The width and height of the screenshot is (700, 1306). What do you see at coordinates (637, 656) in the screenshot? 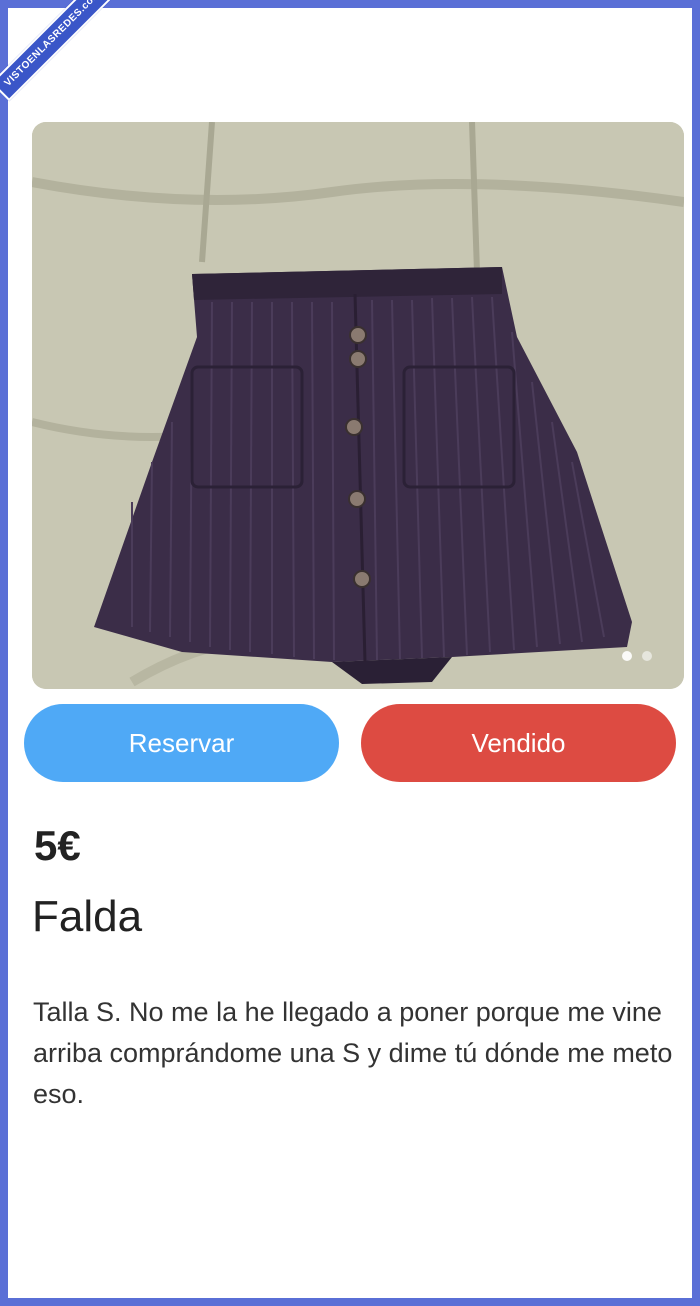
I see `carousel-dots` at bounding box center [637, 656].